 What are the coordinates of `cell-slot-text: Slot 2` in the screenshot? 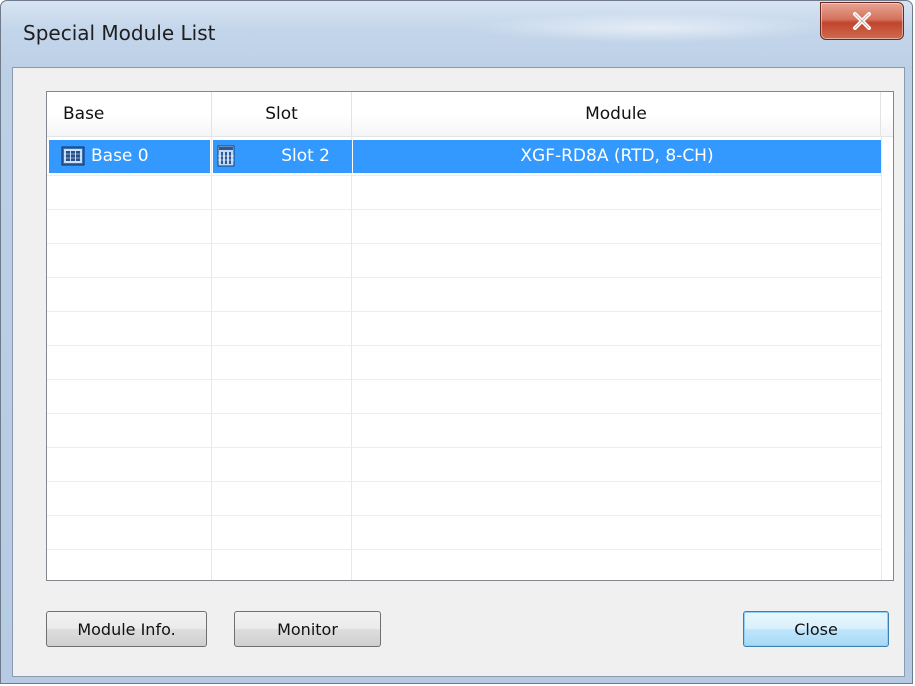 It's located at (305, 156).